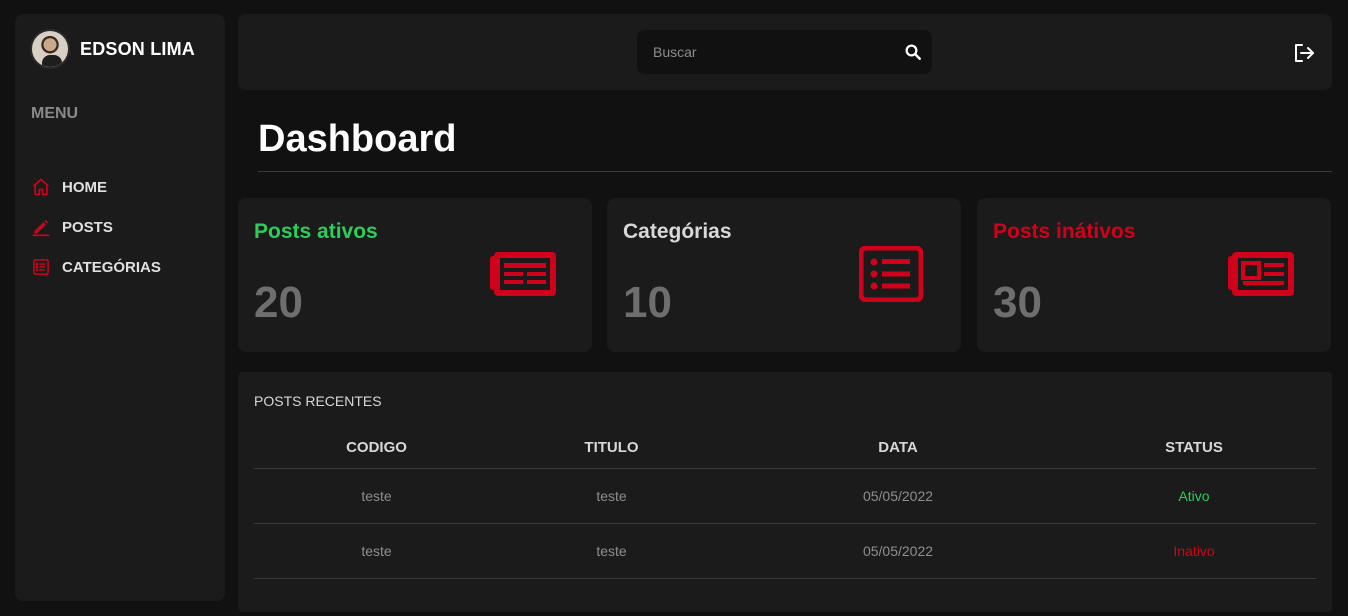 This screenshot has height=616, width=1348. I want to click on menu-title: MENU, so click(55, 113).